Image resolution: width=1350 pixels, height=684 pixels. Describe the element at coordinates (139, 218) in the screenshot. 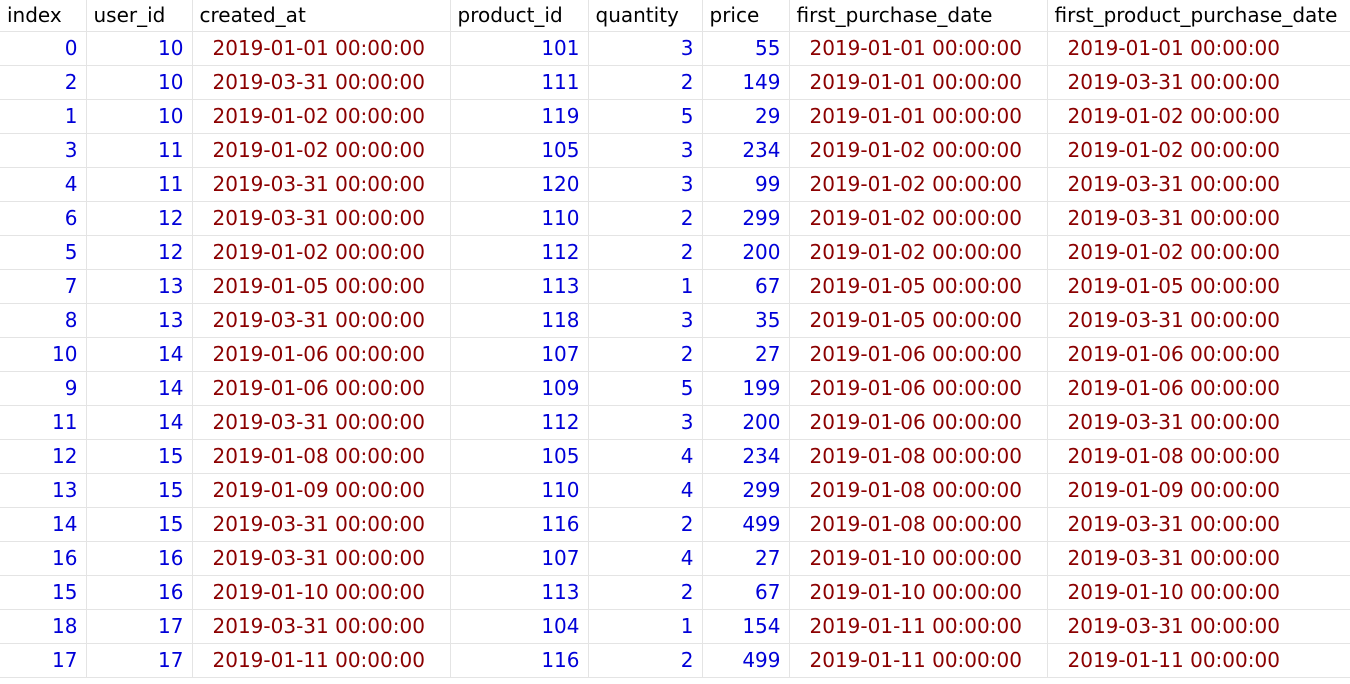

I see `cell-user-id: 12` at that location.